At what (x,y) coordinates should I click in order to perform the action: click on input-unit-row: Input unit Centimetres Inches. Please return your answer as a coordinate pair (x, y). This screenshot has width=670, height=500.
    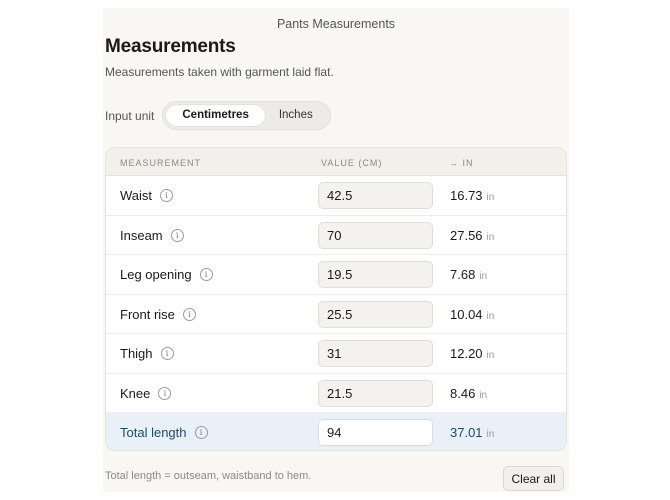
    Looking at the image, I should click on (218, 115).